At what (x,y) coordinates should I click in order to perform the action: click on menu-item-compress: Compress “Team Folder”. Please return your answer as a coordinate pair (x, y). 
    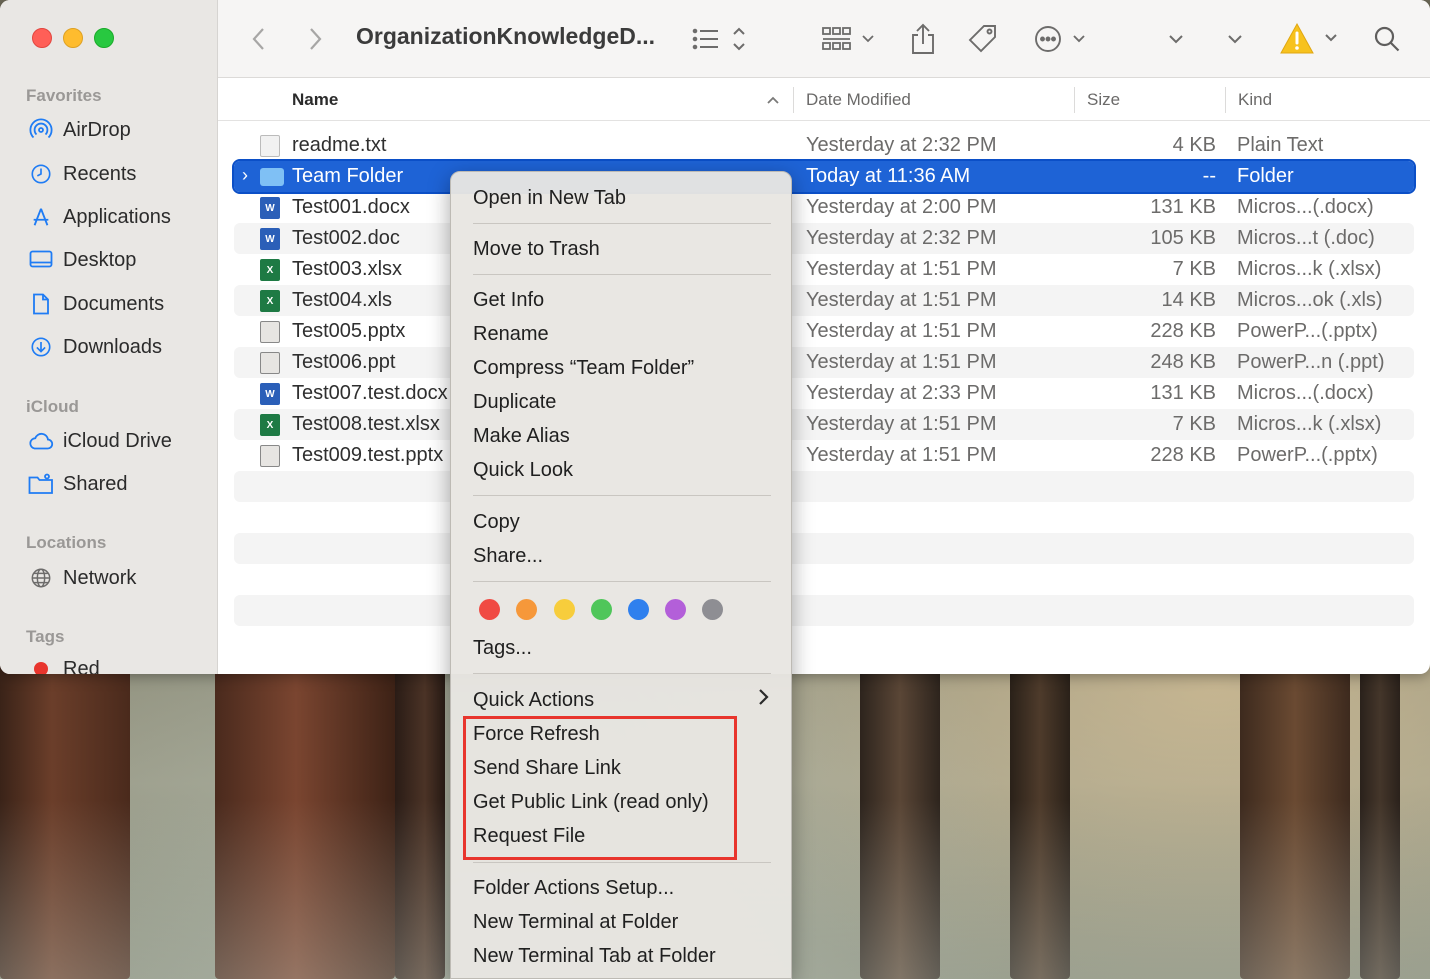
    Looking at the image, I should click on (583, 368).